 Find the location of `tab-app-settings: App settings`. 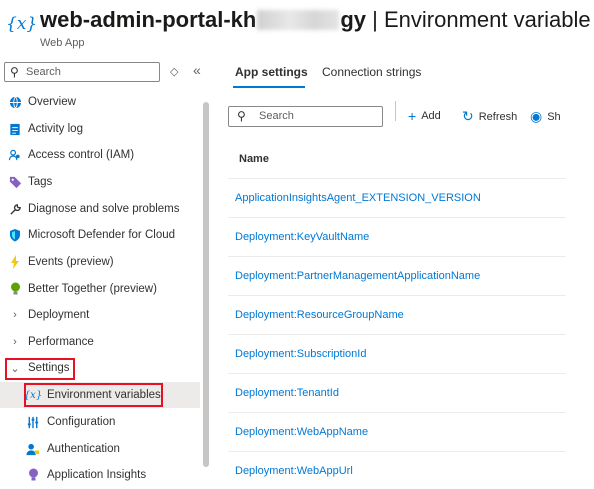

tab-app-settings: App settings is located at coordinates (271, 72).